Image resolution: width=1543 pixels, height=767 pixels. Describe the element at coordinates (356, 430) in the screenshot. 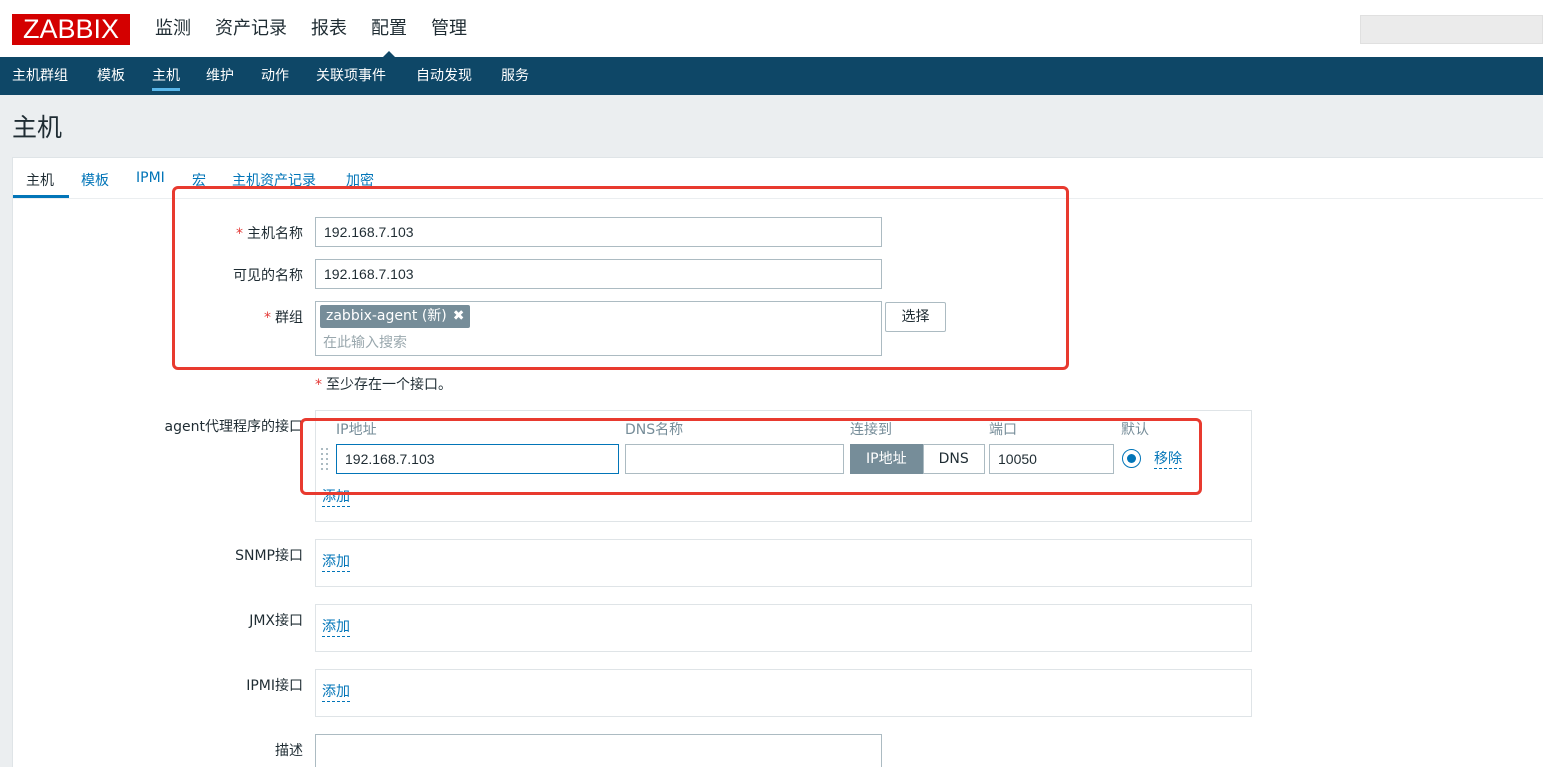

I see `header-ip: IP地址` at that location.